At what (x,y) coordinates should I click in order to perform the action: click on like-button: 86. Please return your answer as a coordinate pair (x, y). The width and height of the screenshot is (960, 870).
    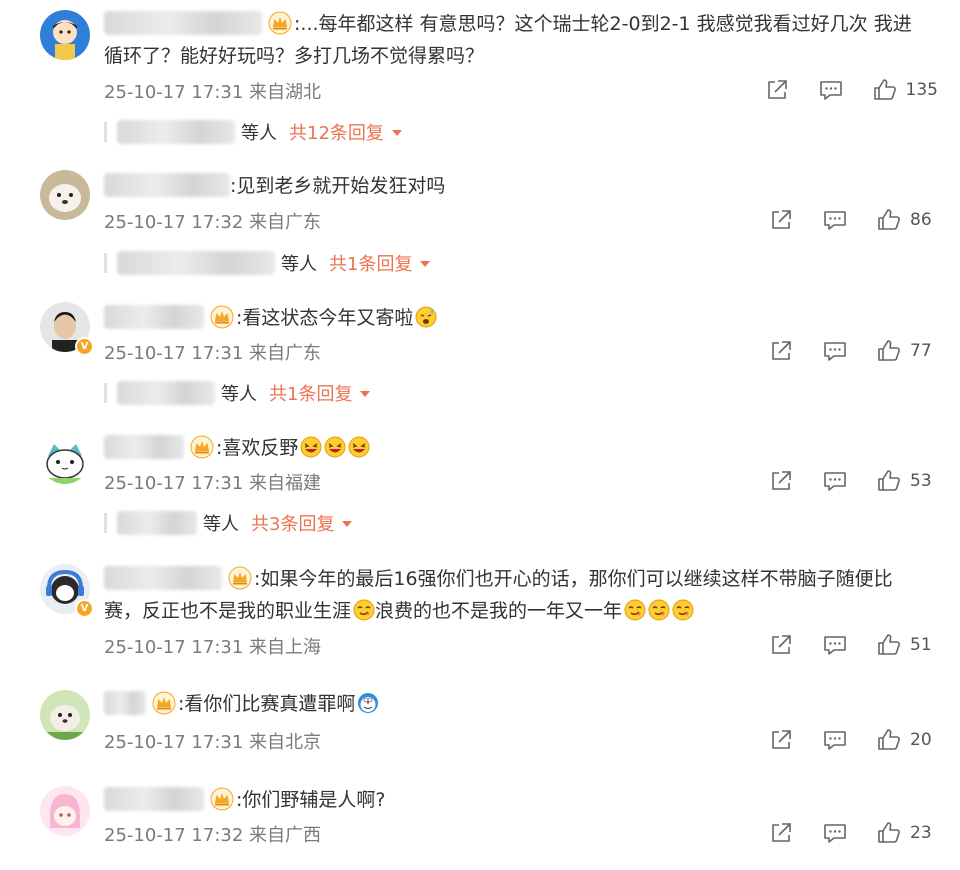
    Looking at the image, I should click on (907, 220).